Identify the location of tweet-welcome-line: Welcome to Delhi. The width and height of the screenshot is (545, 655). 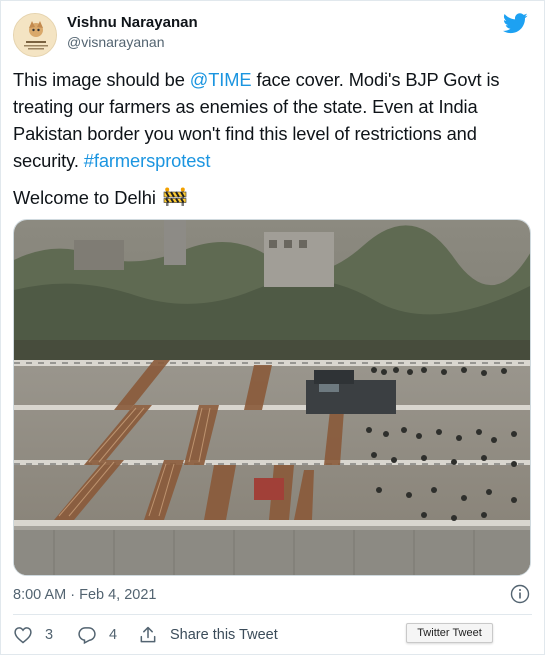
(100, 197).